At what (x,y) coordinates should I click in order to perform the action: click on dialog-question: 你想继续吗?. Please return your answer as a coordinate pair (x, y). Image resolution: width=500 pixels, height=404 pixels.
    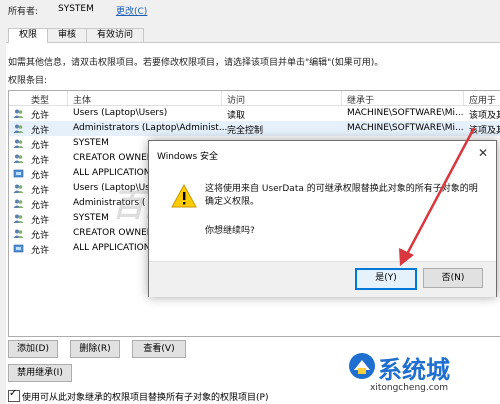
    Looking at the image, I should click on (230, 231).